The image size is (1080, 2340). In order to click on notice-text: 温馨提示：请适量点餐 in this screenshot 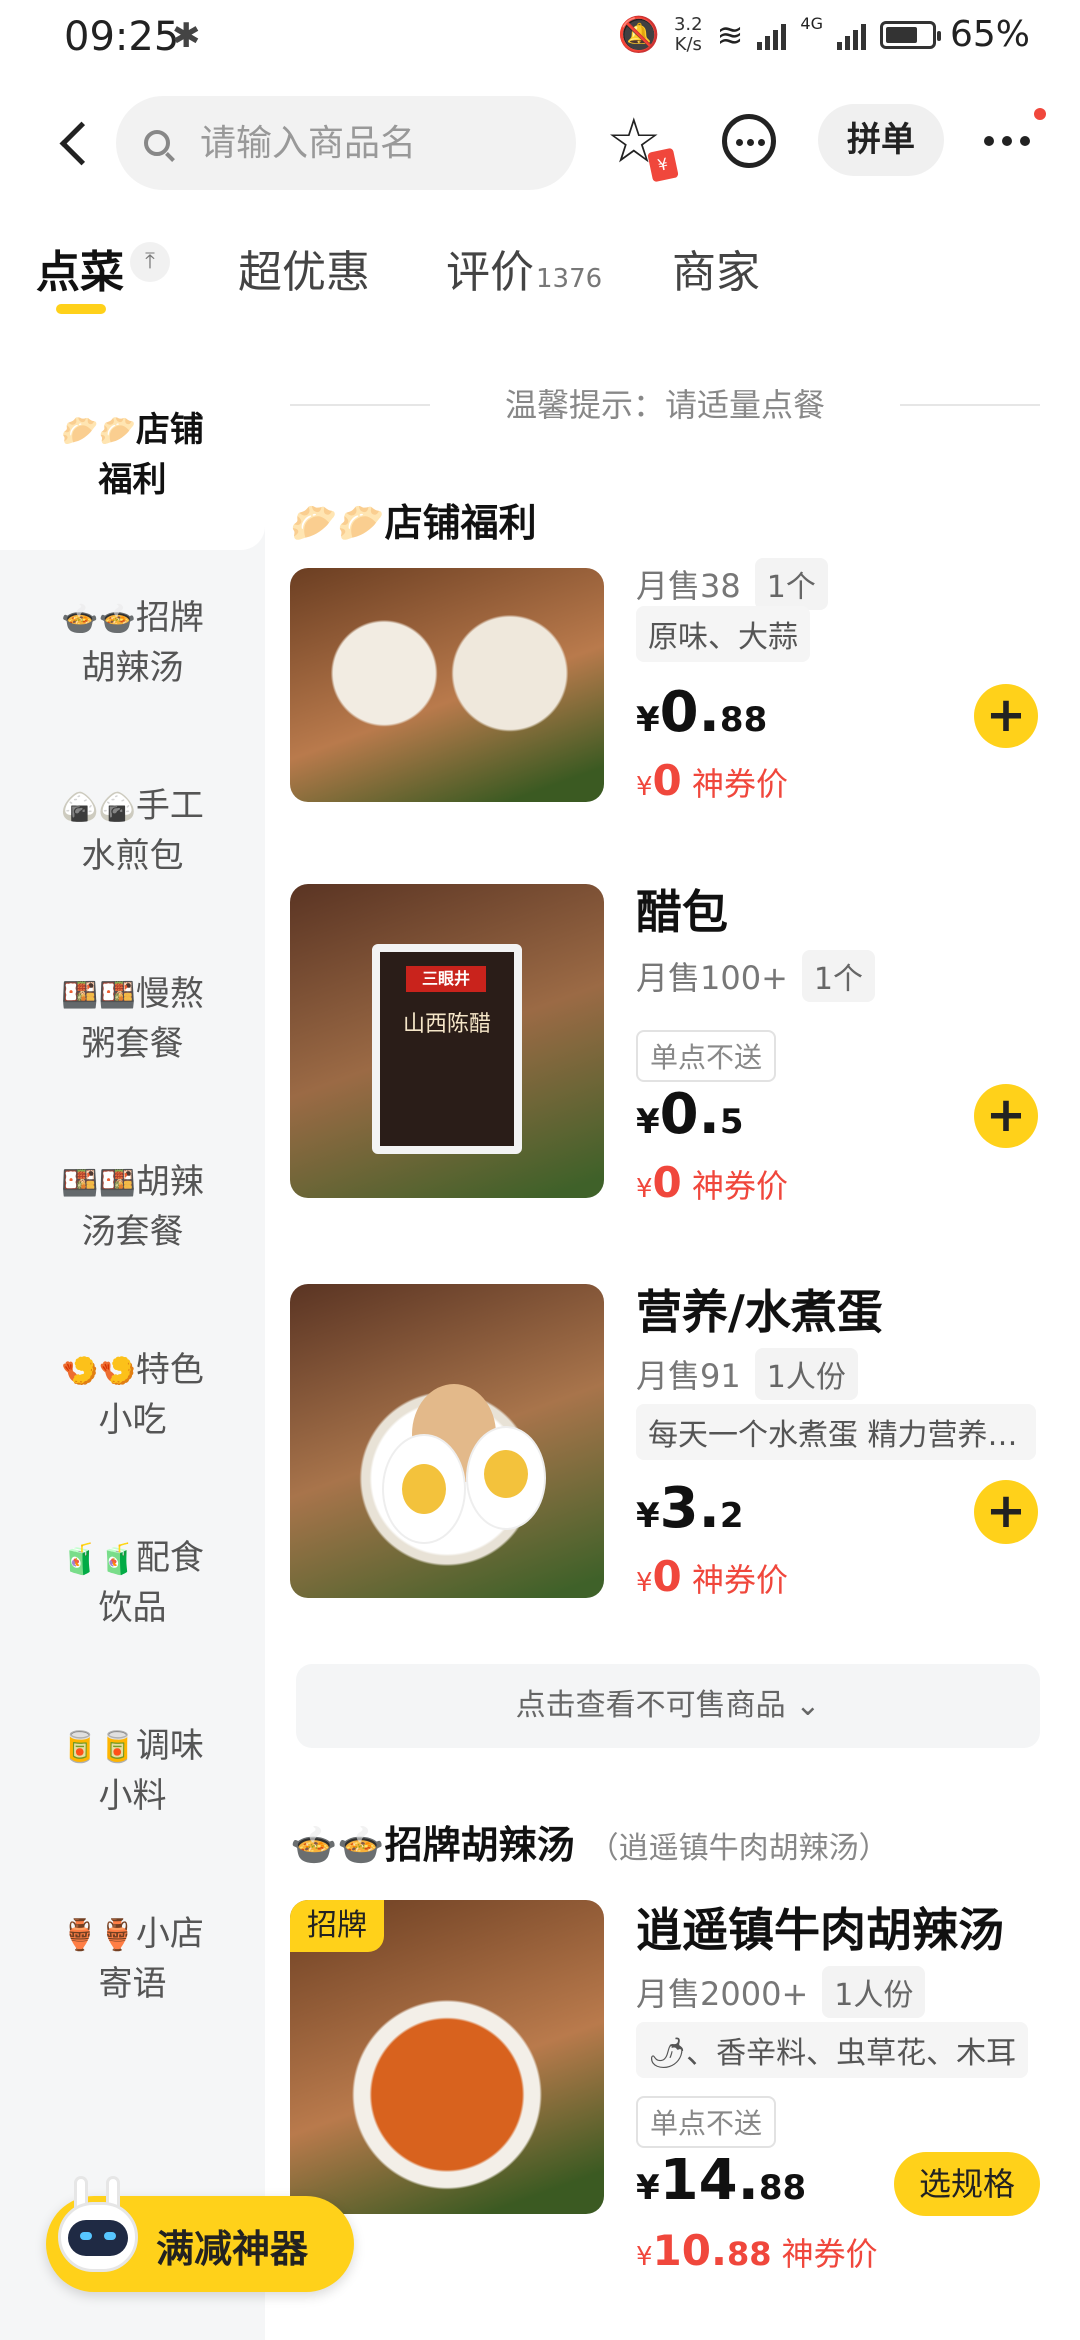, I will do `click(665, 405)`.